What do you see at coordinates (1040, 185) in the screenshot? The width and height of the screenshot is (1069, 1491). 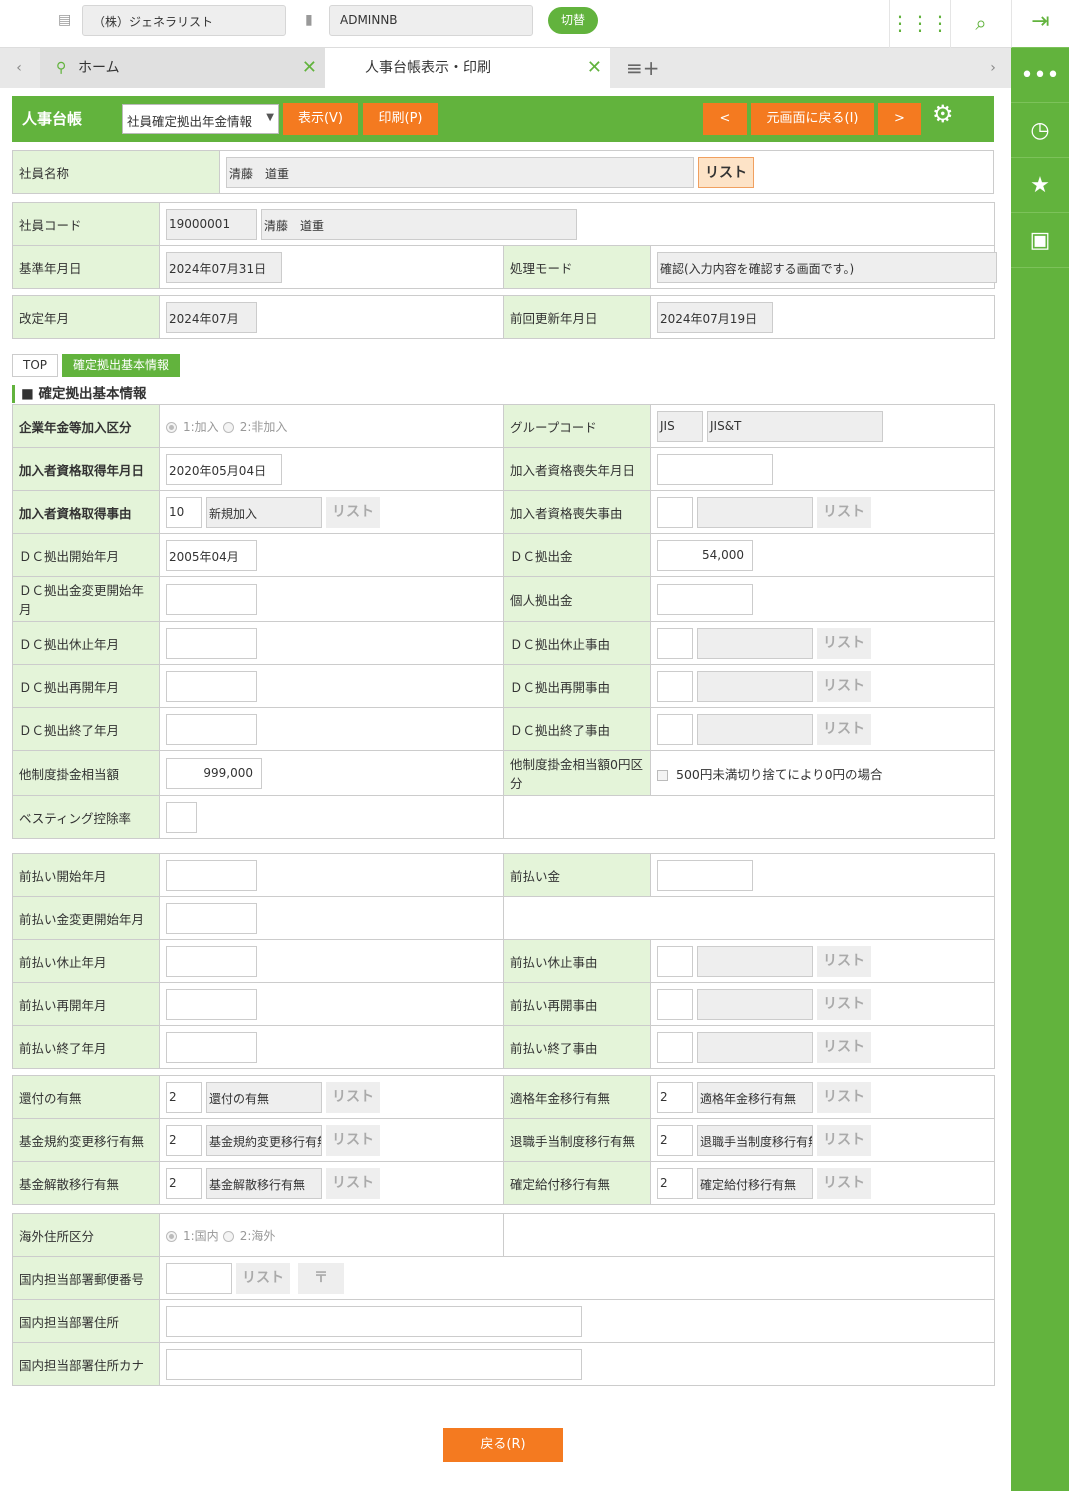 I see `star-icon: ★` at bounding box center [1040, 185].